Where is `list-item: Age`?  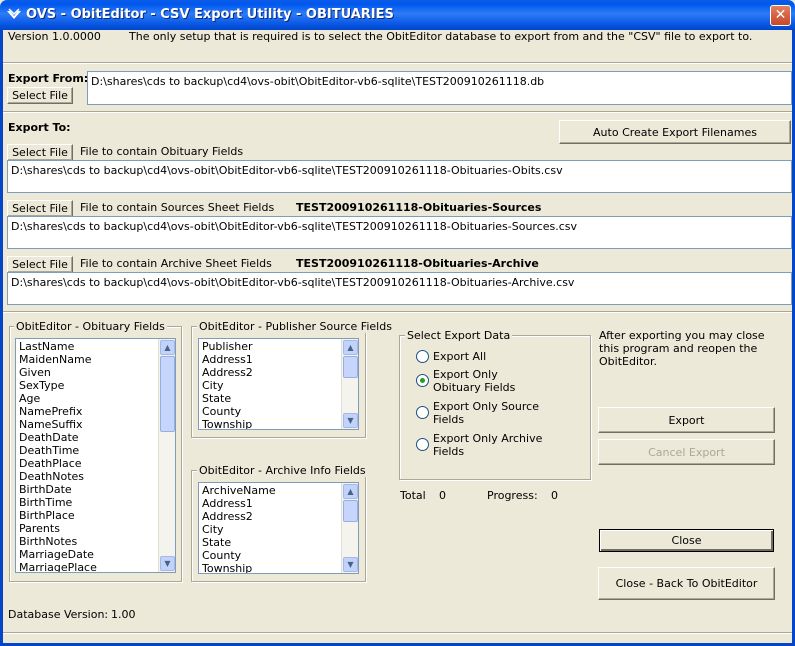
list-item: Age is located at coordinates (58, 398).